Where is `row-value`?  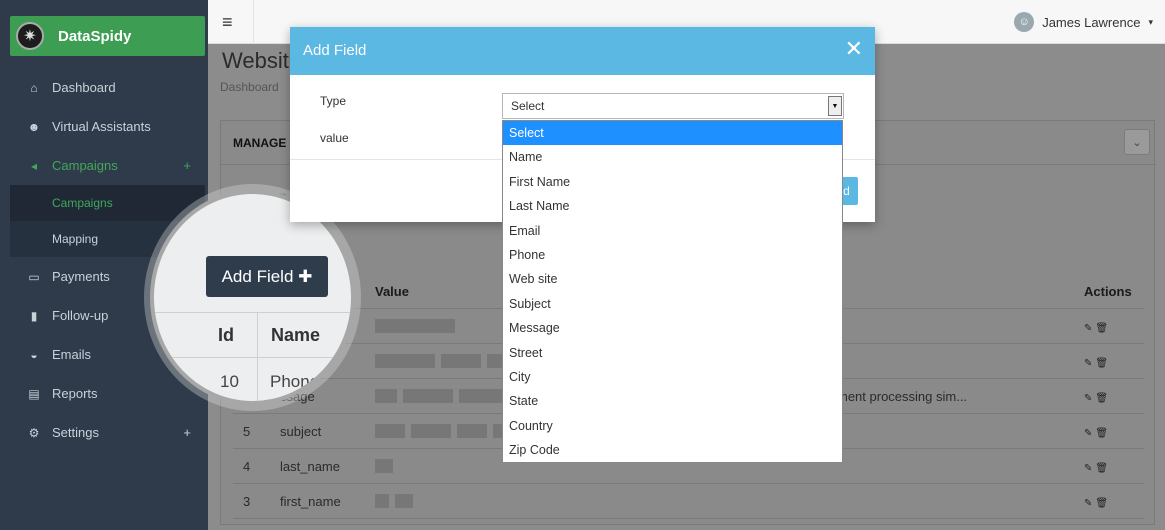
row-value is located at coordinates (718, 501).